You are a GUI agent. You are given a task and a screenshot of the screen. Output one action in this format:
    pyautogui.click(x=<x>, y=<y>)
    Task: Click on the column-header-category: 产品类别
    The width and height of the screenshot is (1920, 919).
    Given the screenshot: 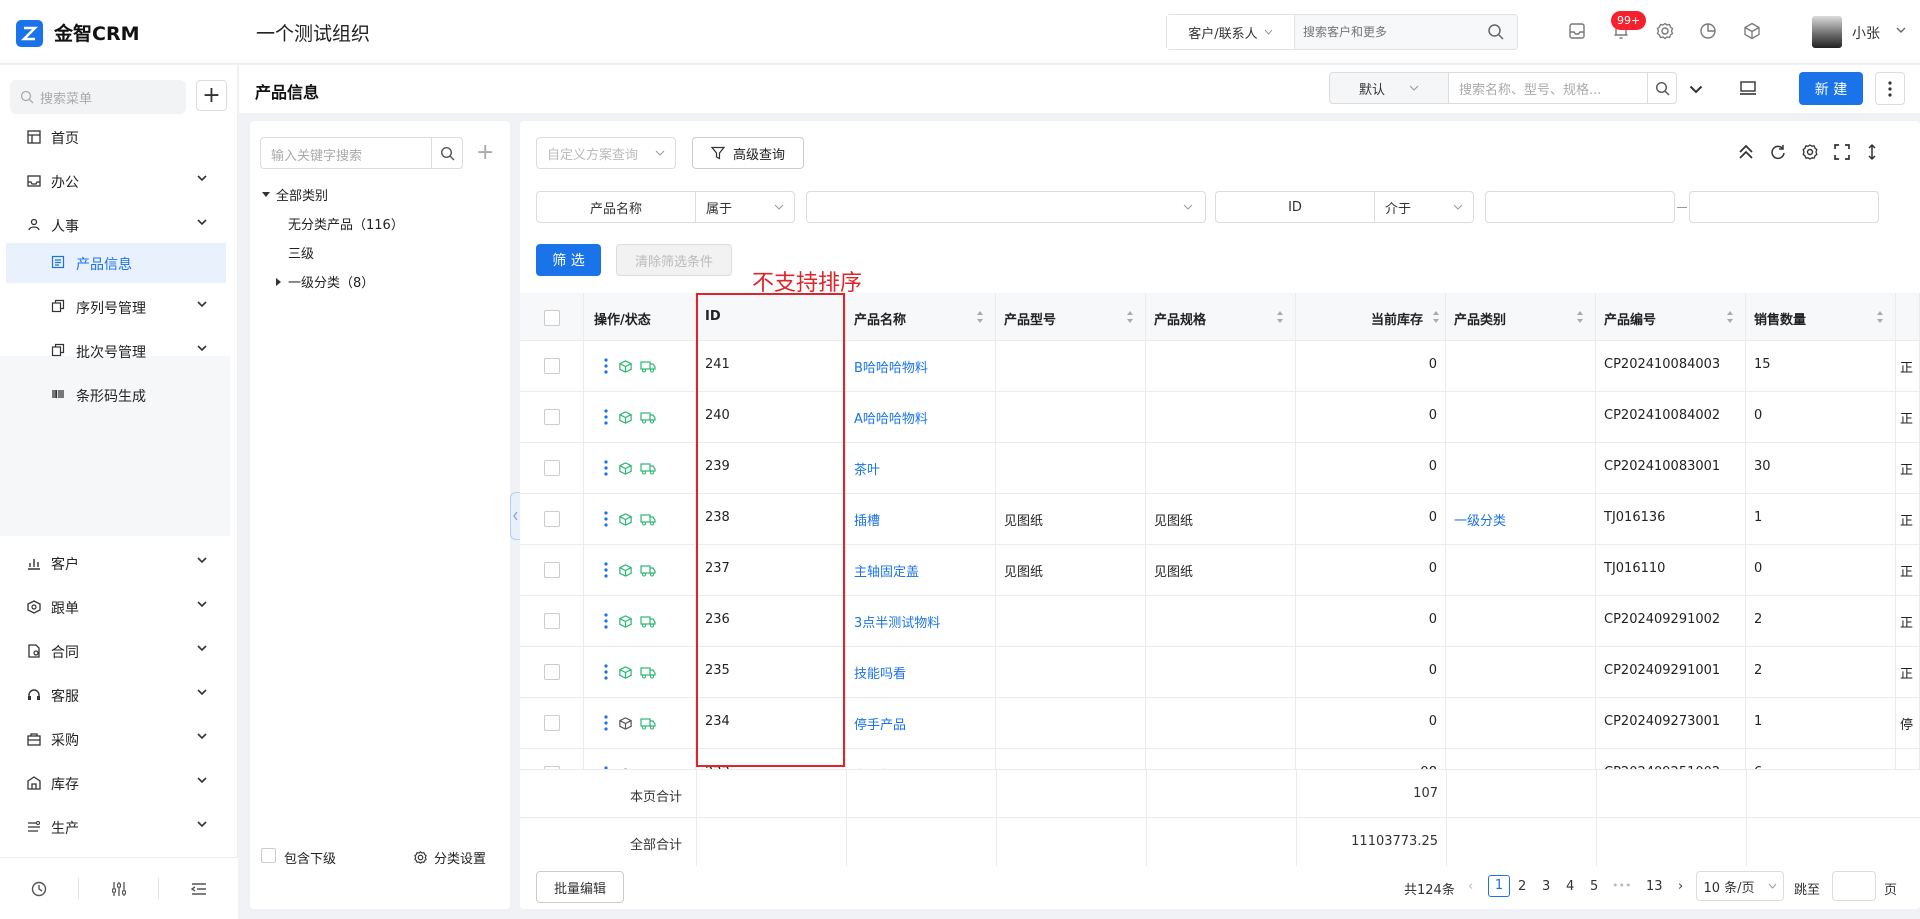 What is the action you would take?
    pyautogui.click(x=1521, y=317)
    